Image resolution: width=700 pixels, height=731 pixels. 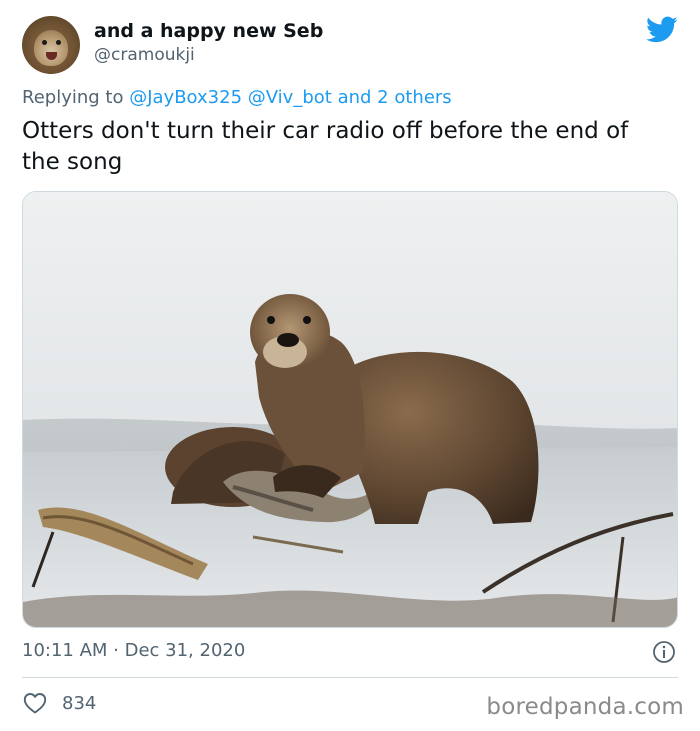 What do you see at coordinates (35, 703) in the screenshot?
I see `heart-icon` at bounding box center [35, 703].